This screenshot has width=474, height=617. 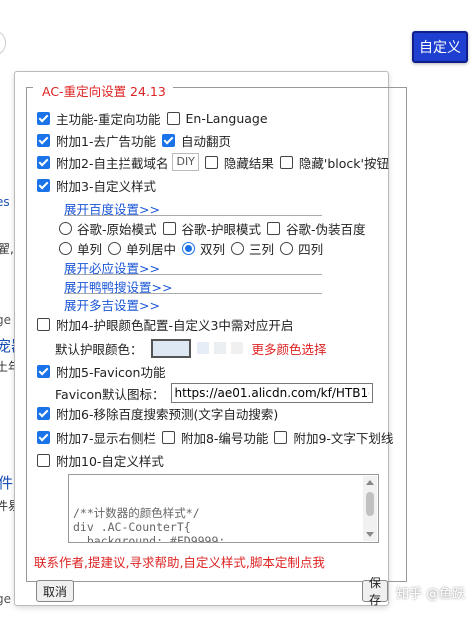 I want to click on opt-eye-color: 附加4-护眼颜色配置-自定义3中需对应开启, so click(x=165, y=324).